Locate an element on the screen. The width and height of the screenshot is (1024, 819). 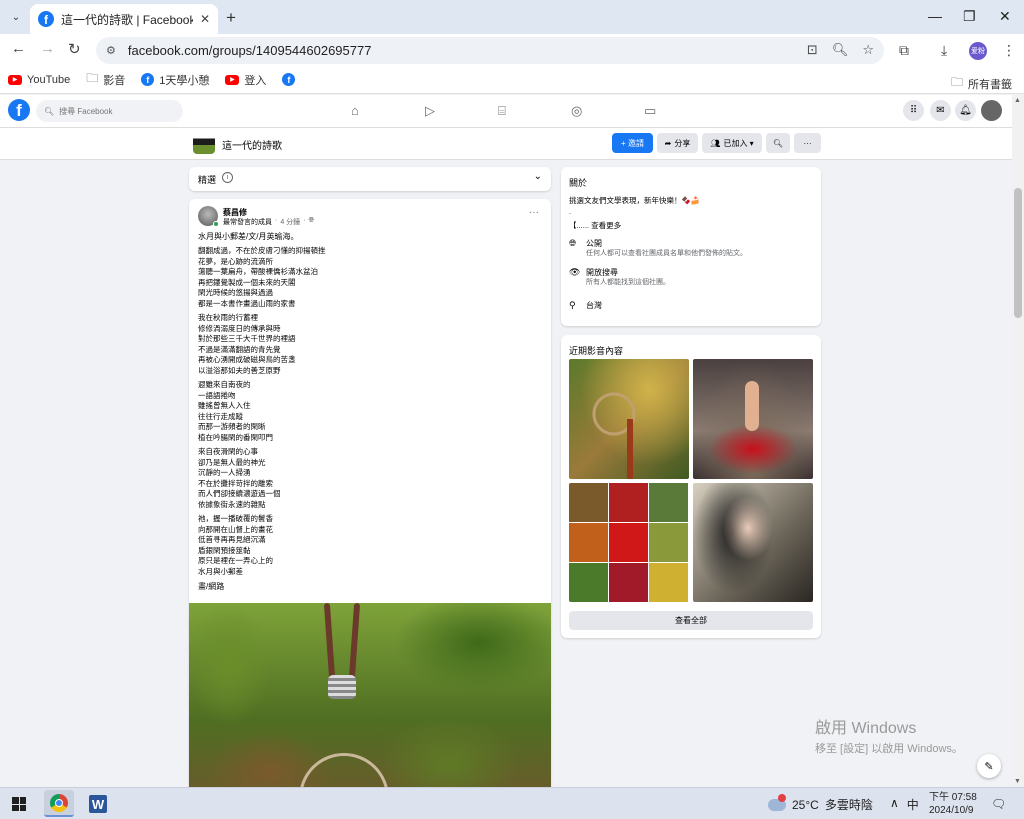
menu-icon: ⋮ is located at coordinates (1009, 50).